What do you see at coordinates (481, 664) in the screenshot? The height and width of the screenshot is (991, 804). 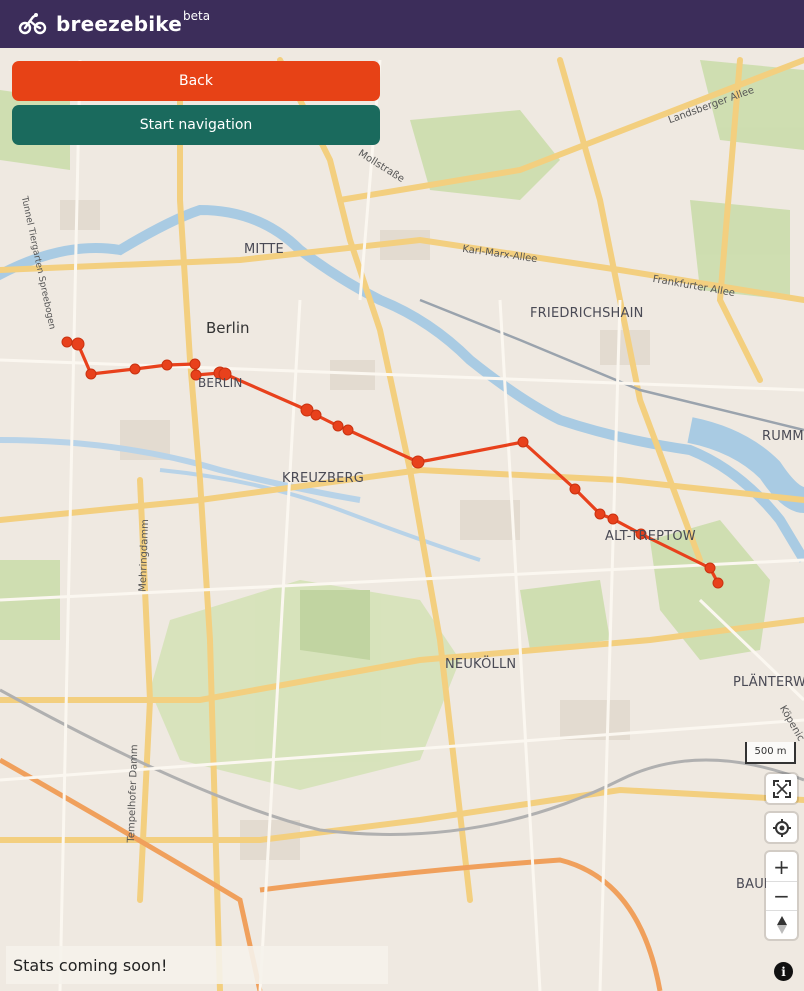 I see `label-neukoelln: NEUKÖLLN` at bounding box center [481, 664].